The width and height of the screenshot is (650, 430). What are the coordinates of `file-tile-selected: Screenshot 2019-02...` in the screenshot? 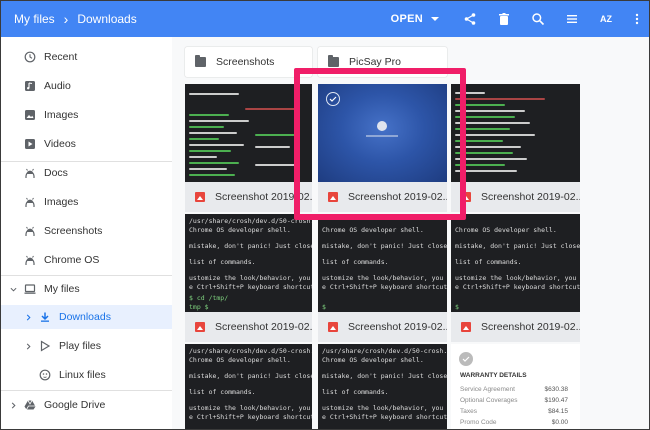 It's located at (382, 148).